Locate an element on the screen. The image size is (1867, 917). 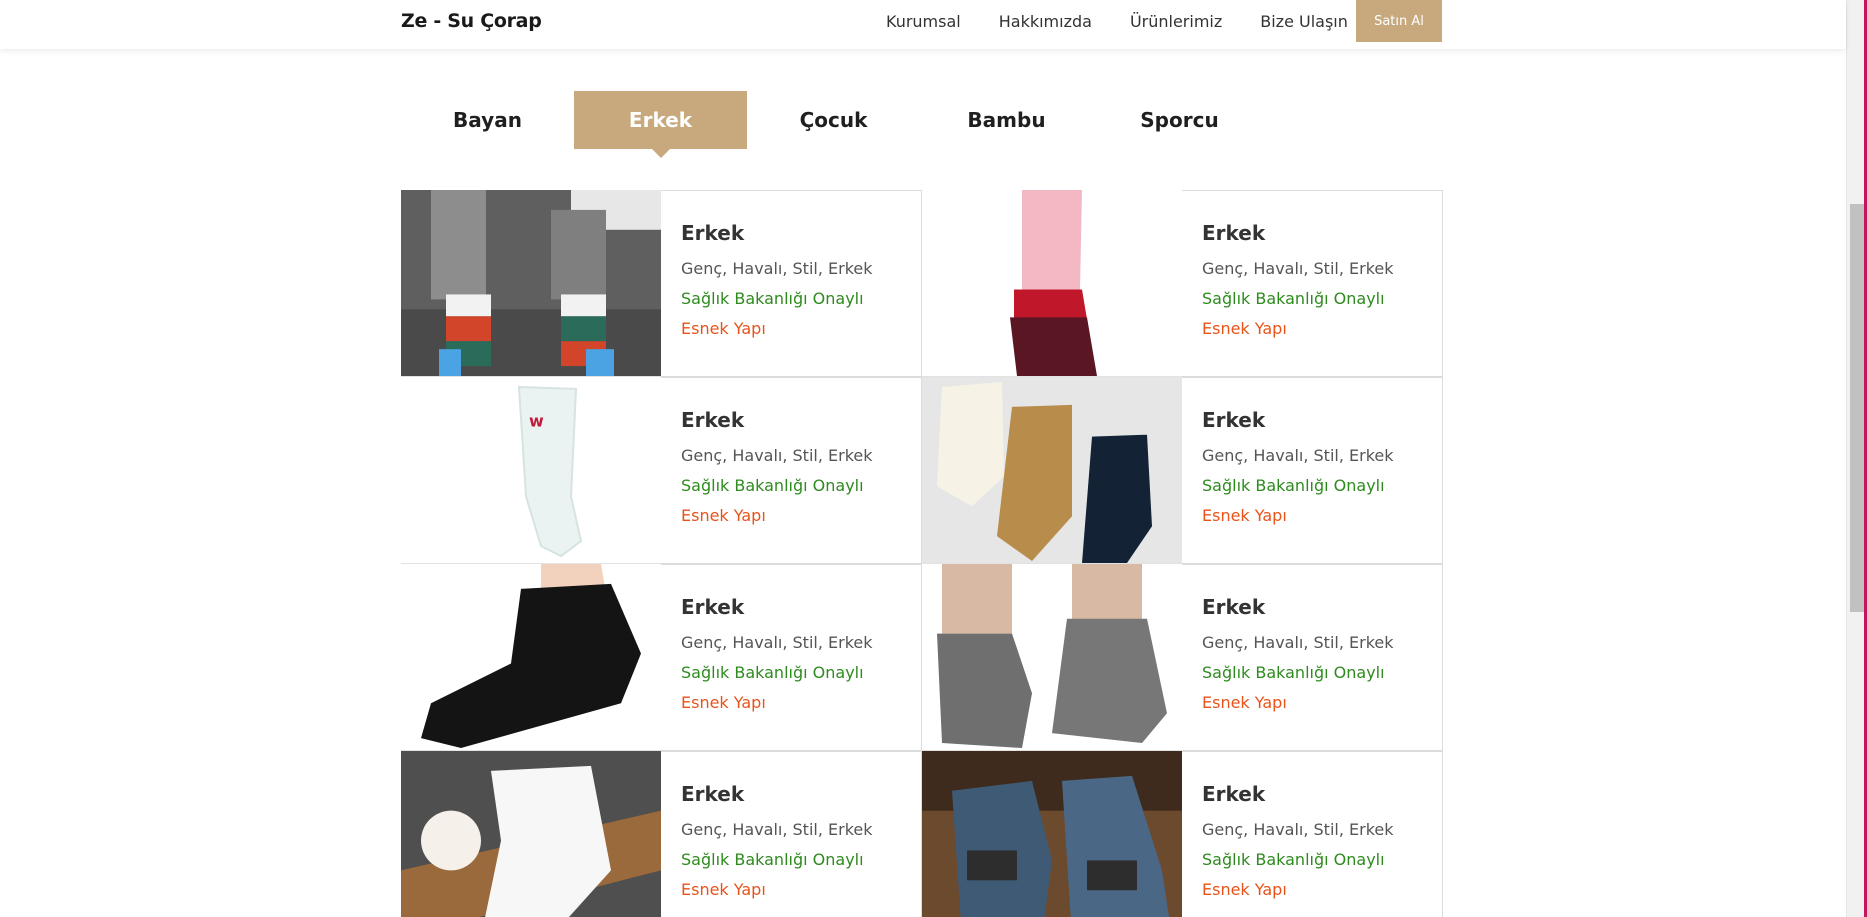
nav-link-hakkimizda: Hakkımızda is located at coordinates (1045, 21).